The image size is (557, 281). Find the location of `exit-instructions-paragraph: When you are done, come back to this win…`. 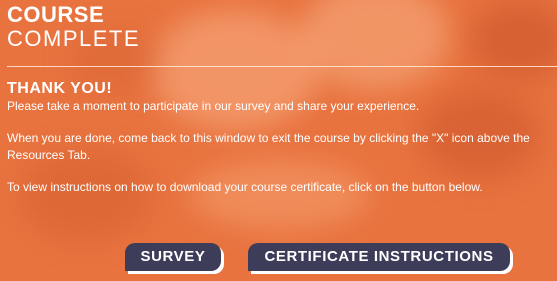

exit-instructions-paragraph: When you are done, come back to this win… is located at coordinates (268, 146).